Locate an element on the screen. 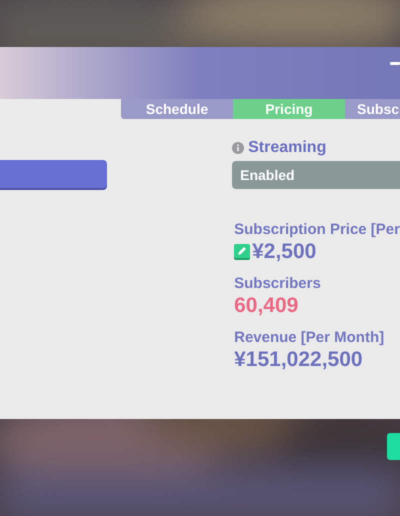  stat-value: 60,409 is located at coordinates (266, 306).